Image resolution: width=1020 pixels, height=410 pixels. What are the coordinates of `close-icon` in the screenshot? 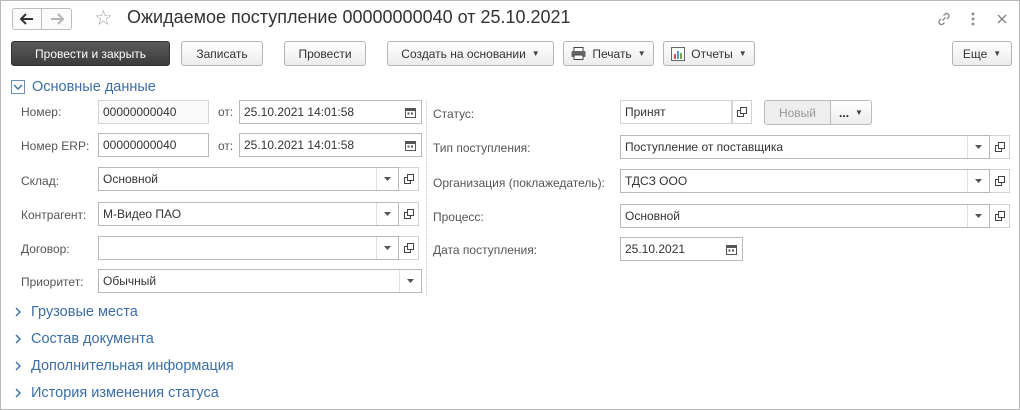 It's located at (1002, 19).